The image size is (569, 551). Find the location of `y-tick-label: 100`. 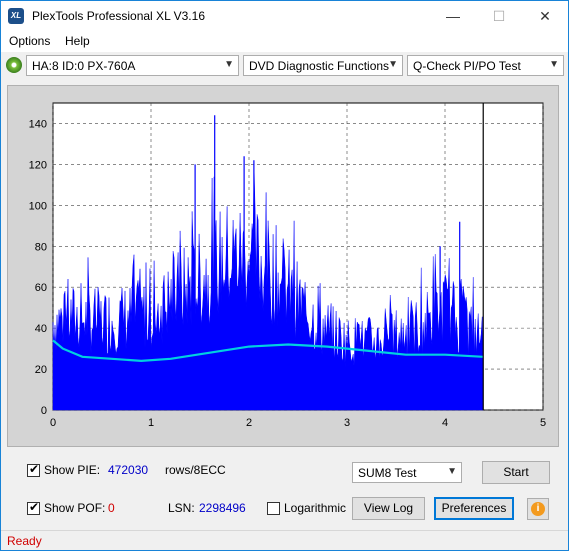

y-tick-label: 100 is located at coordinates (38, 206).